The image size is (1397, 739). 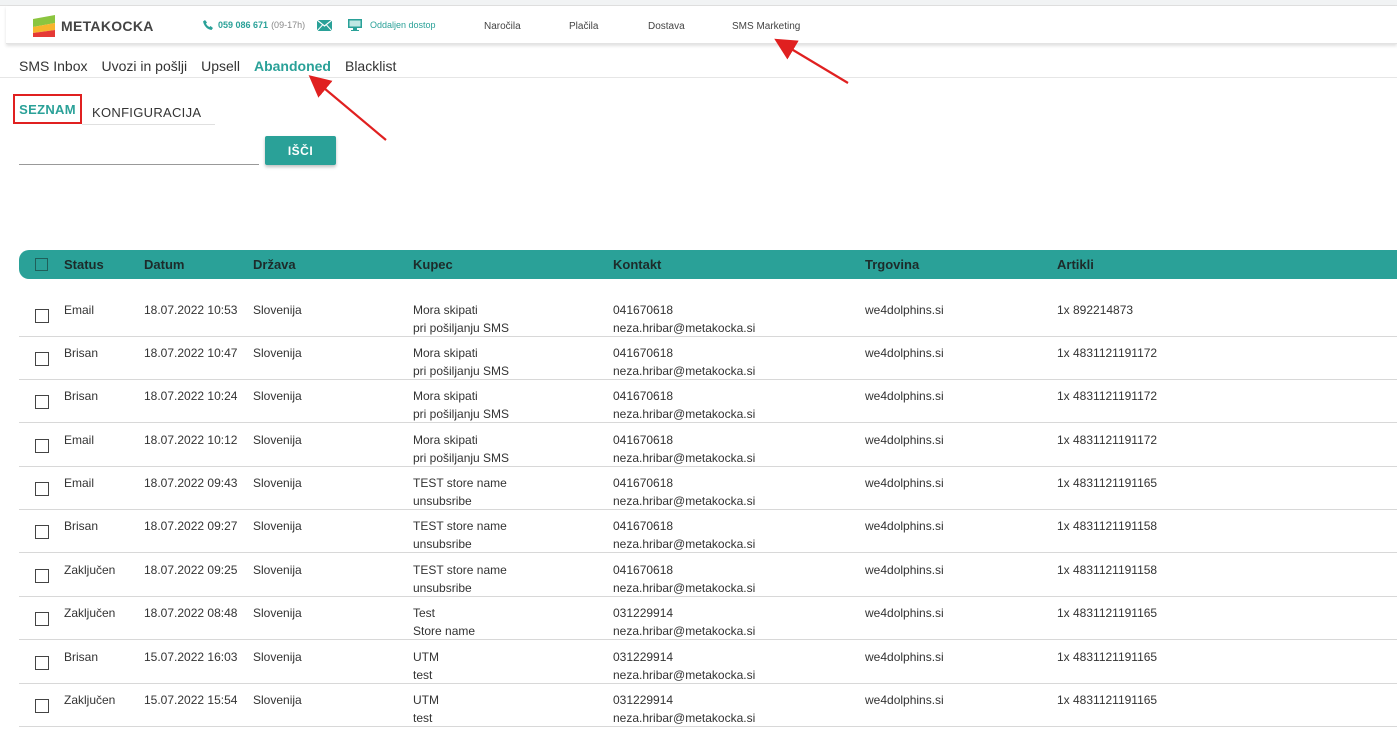 I want to click on mail-icon, so click(x=324, y=25).